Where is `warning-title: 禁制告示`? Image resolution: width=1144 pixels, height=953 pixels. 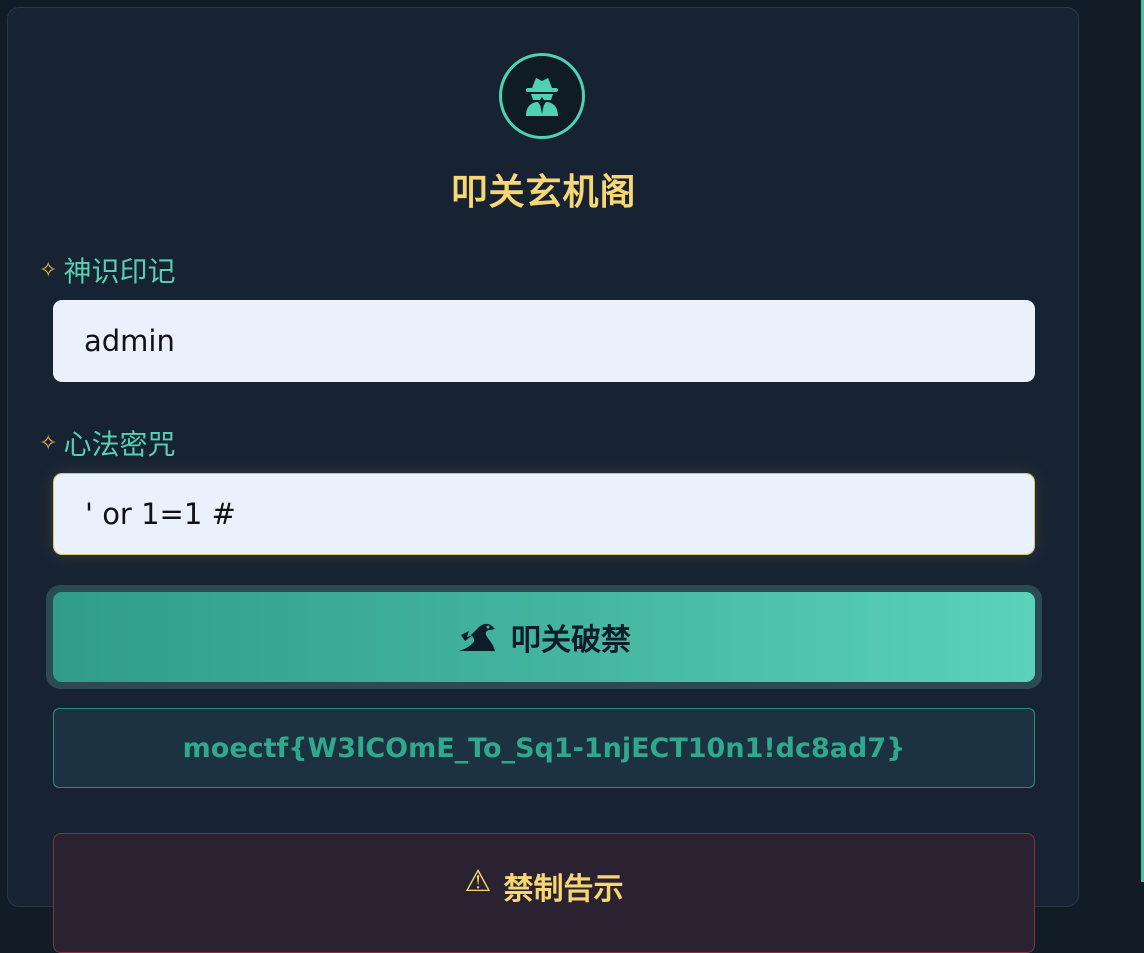
warning-title: 禁制告示 is located at coordinates (563, 889).